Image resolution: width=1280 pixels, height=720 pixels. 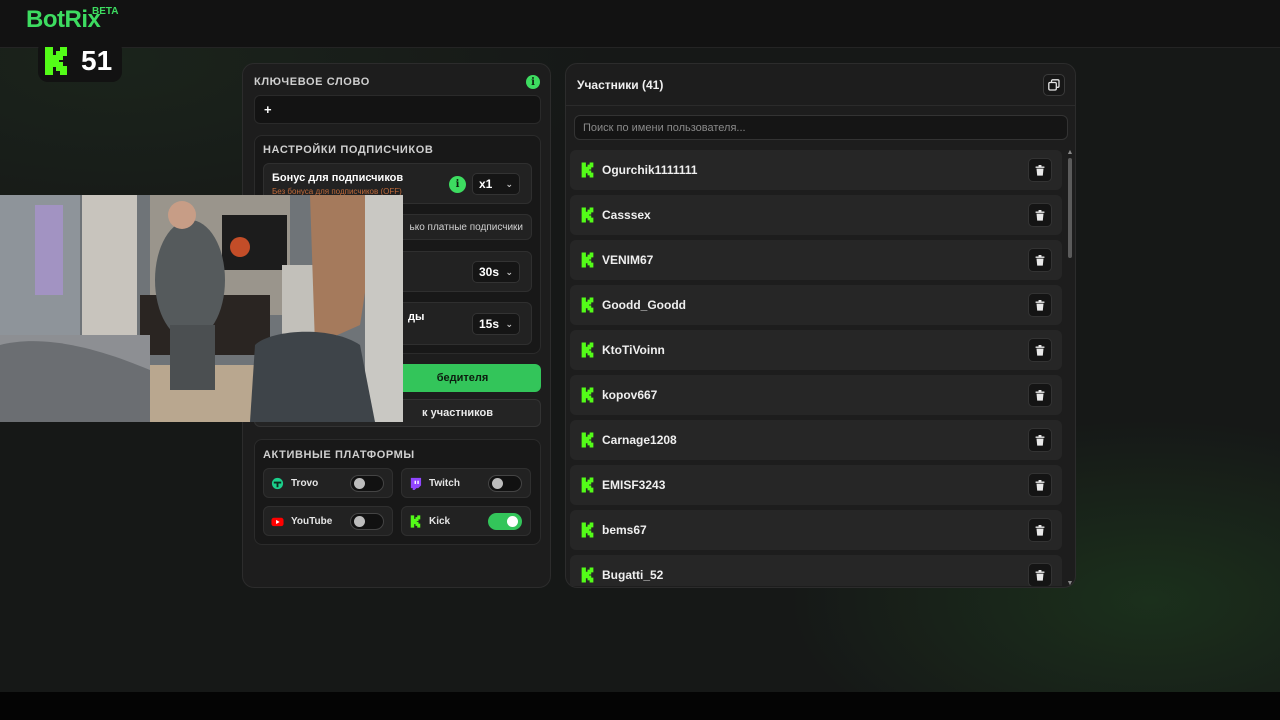 I want to click on keyword-input: +, so click(x=397, y=109).